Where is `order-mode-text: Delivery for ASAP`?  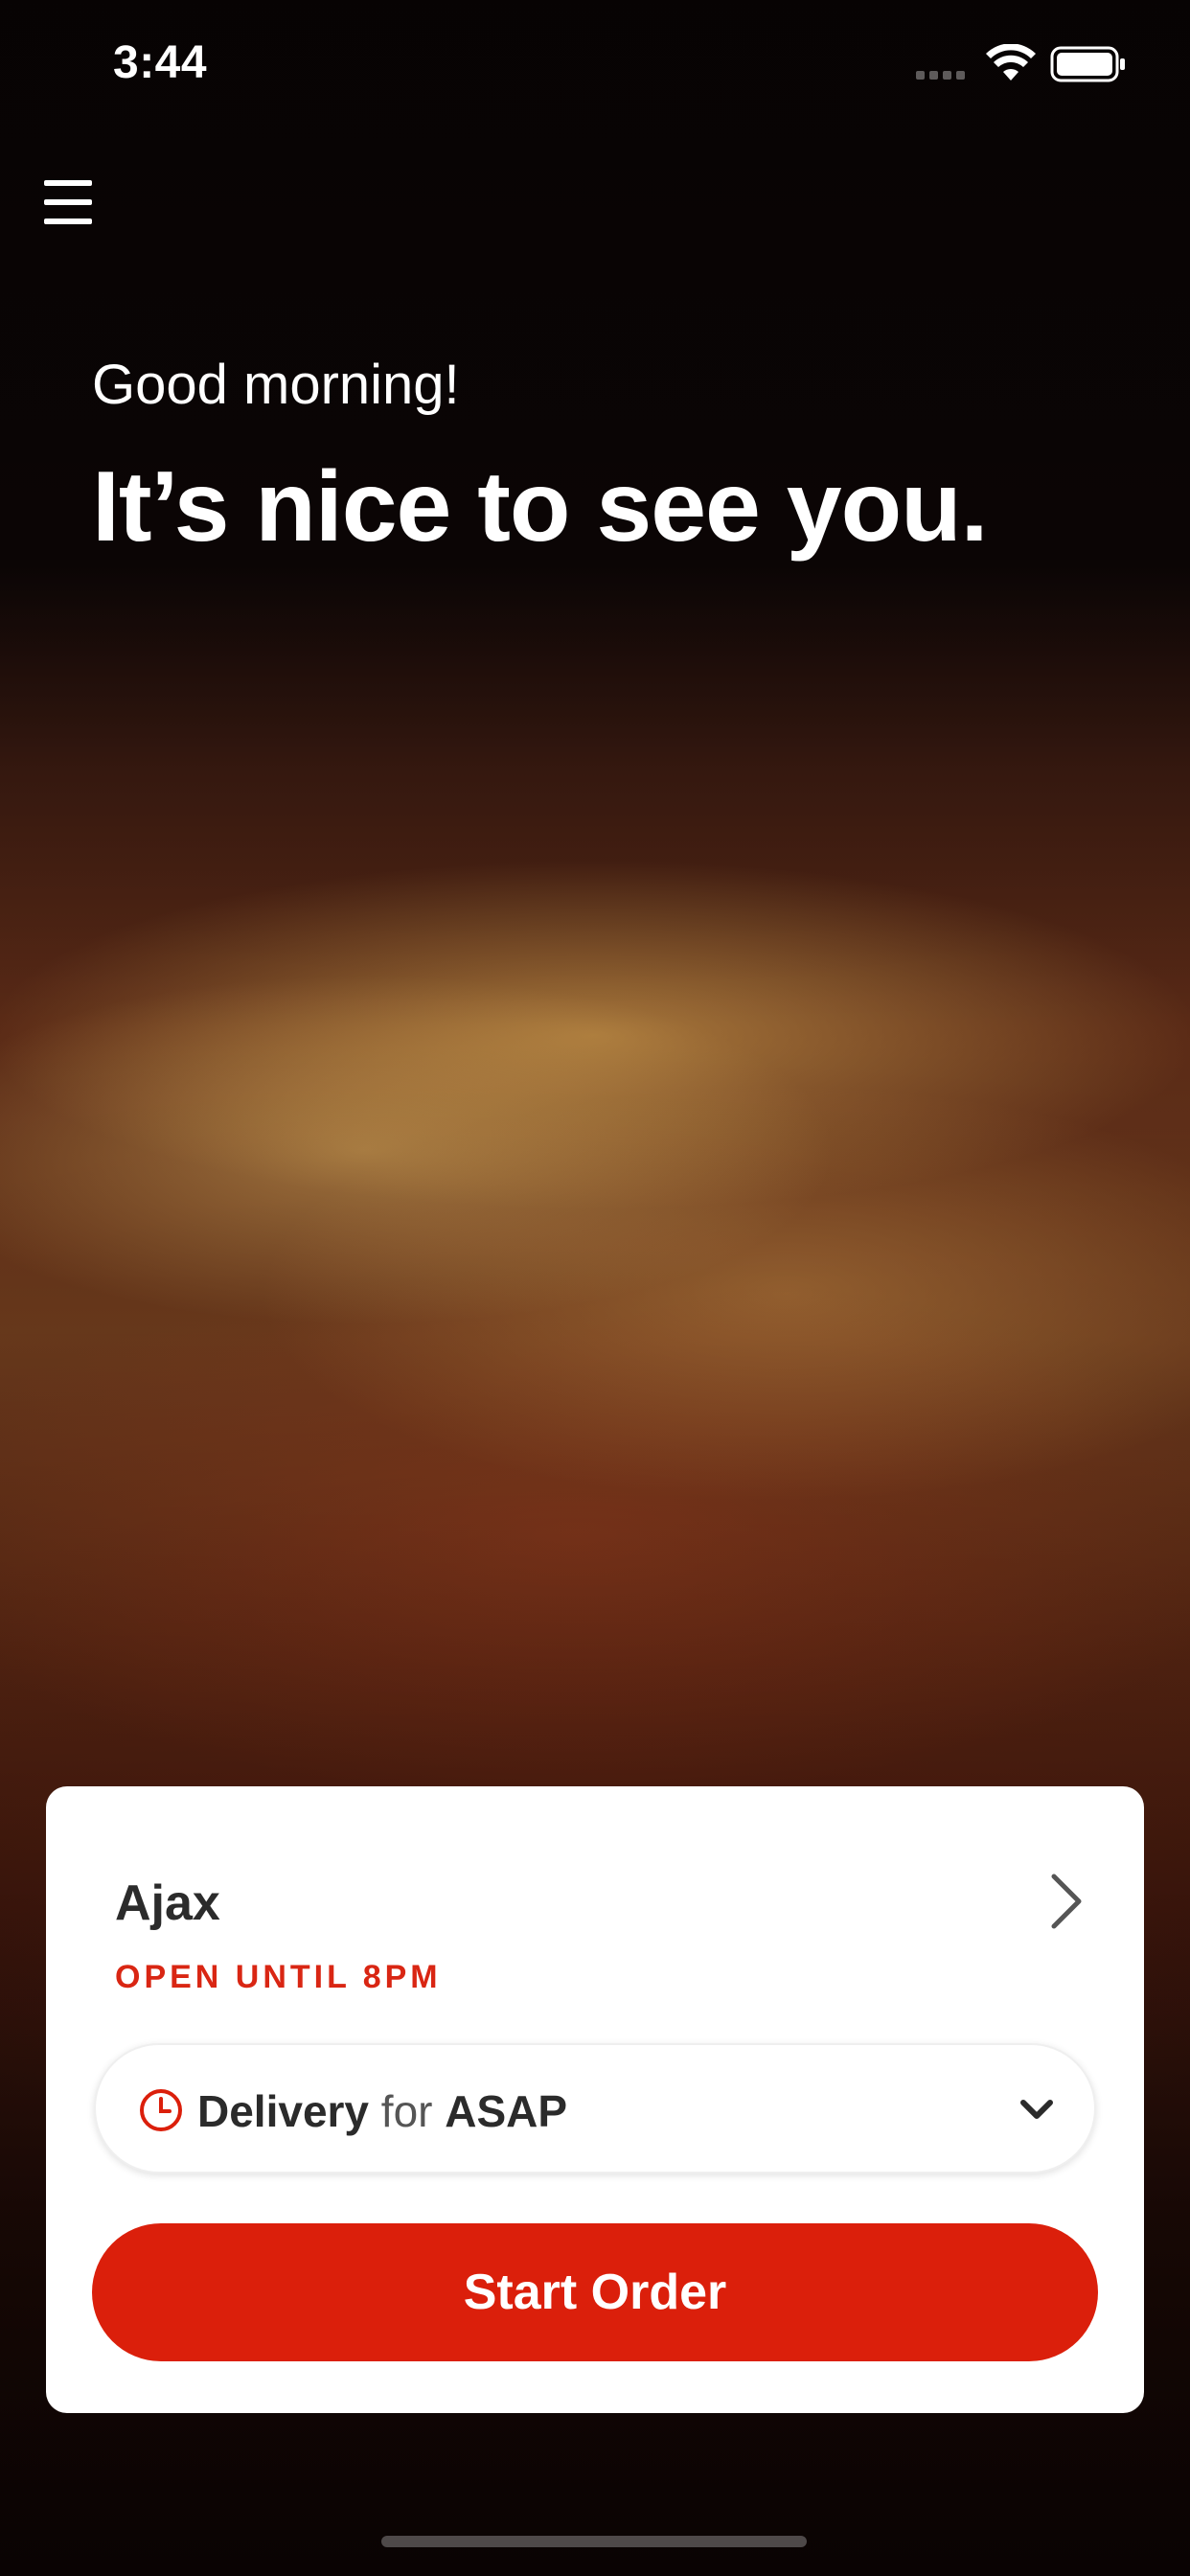
order-mode-text: Delivery for ASAP is located at coordinates (382, 2111).